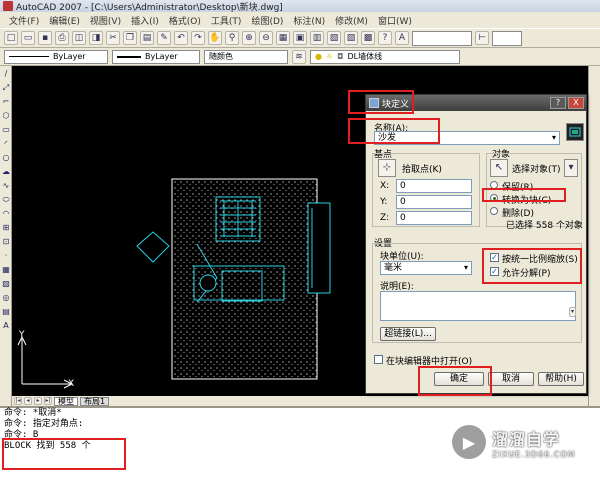 The image size is (600, 480). What do you see at coordinates (6, 269) in the screenshot?
I see `hatch-tool-icon: ▦` at bounding box center [6, 269].